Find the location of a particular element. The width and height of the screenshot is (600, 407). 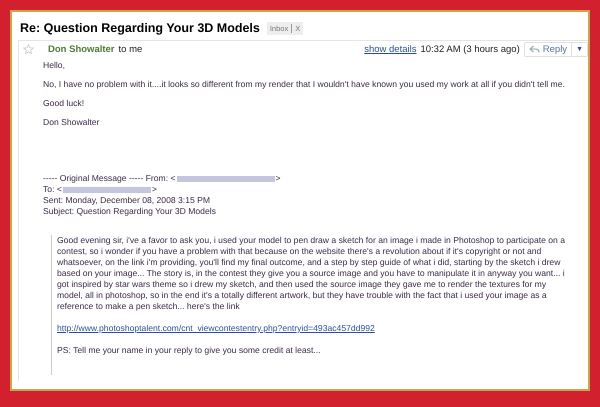

message-paragraph: Don Showalter is located at coordinates (71, 122).